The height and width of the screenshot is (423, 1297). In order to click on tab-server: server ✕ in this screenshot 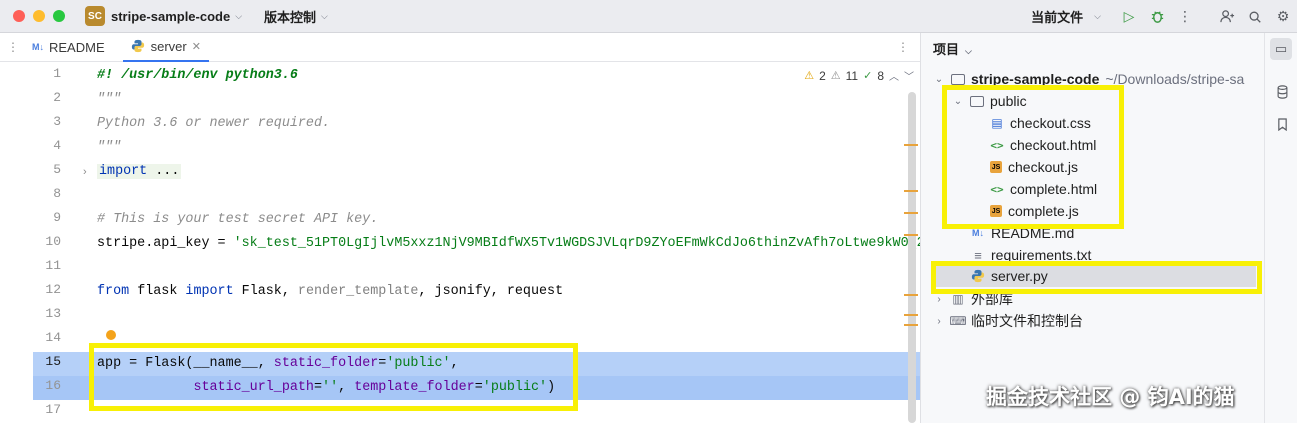, I will do `click(165, 47)`.